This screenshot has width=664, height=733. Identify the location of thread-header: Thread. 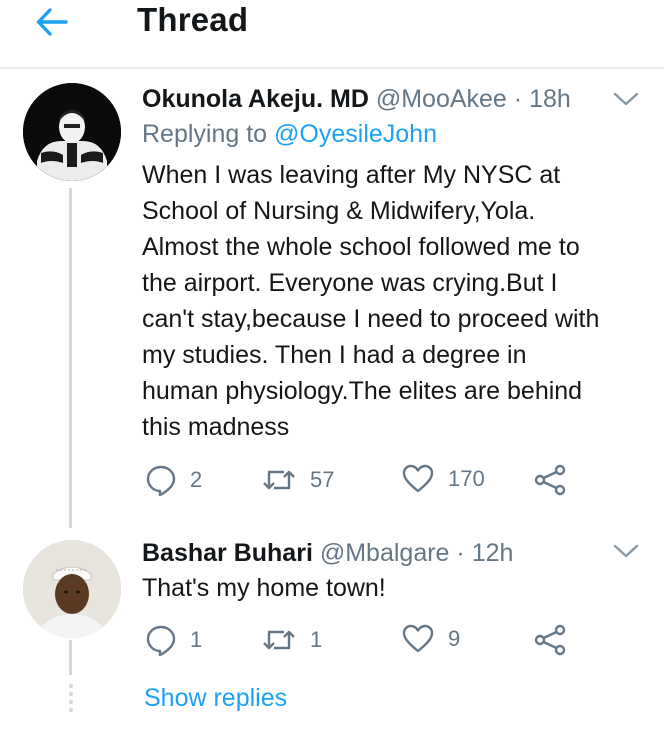
(332, 31).